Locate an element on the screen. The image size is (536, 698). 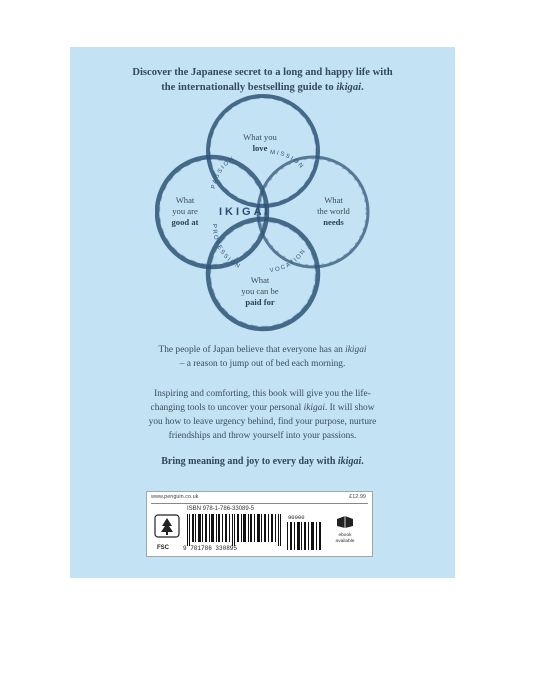
barcode-bars is located at coordinates (234, 530).